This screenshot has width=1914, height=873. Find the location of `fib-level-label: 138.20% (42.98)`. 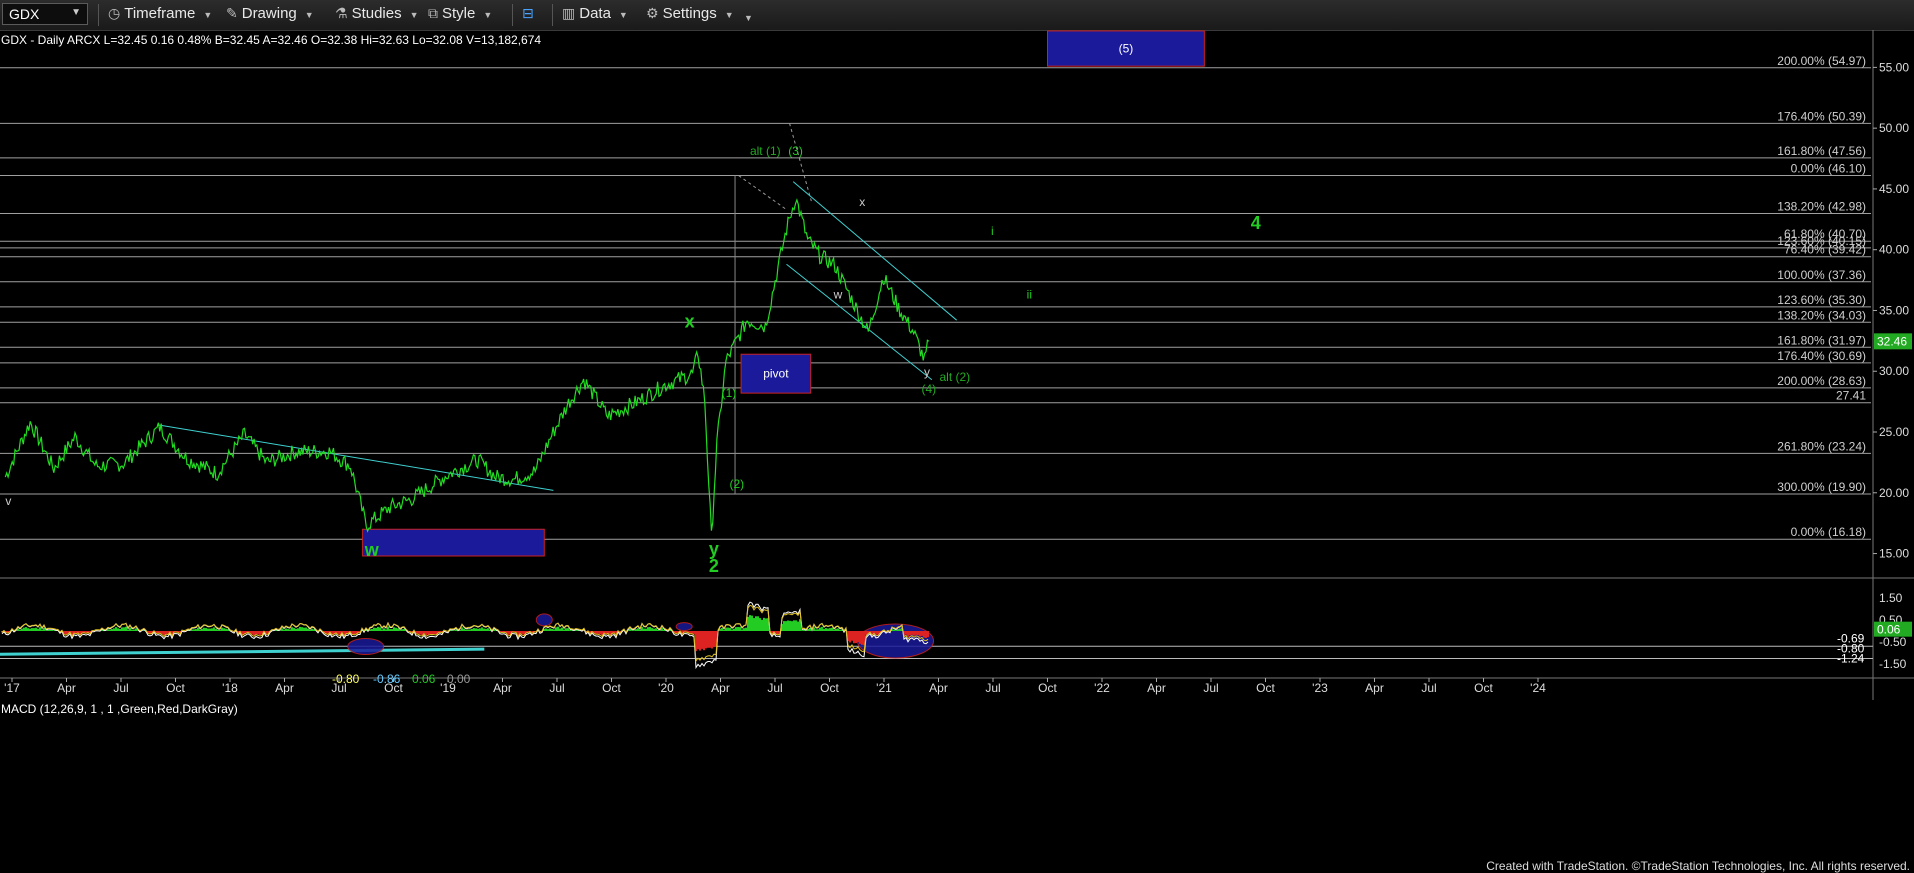

fib-level-label: 138.20% (42.98) is located at coordinates (1821, 206).